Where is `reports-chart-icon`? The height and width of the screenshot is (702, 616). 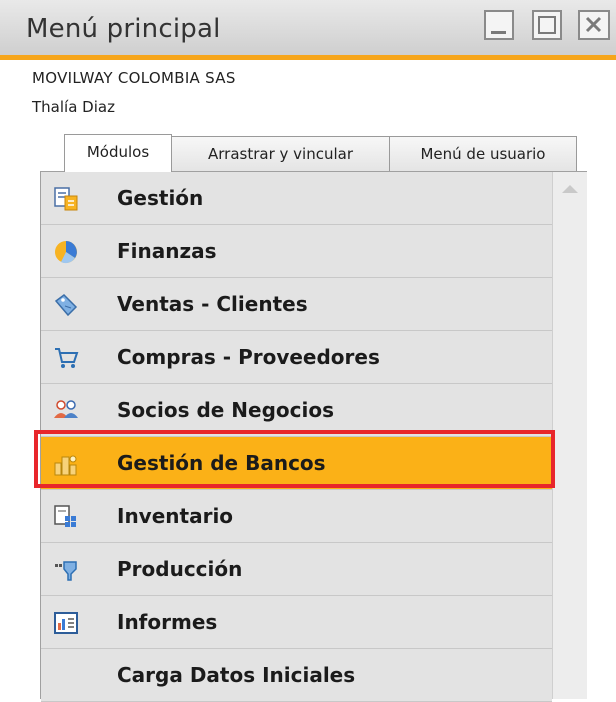
reports-chart-icon is located at coordinates (66, 623).